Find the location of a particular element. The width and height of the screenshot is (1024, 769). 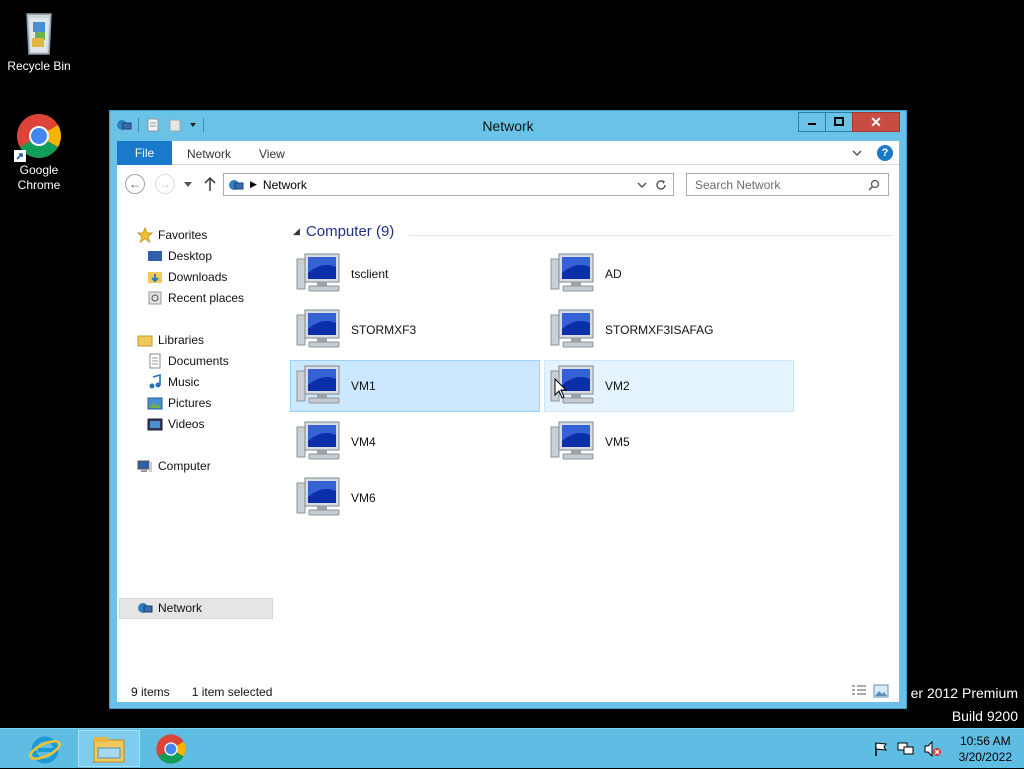

recent-locations-icon is located at coordinates (188, 185).